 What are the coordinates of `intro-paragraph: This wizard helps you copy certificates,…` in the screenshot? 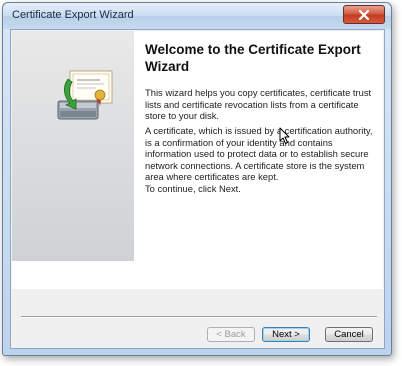 It's located at (258, 104).